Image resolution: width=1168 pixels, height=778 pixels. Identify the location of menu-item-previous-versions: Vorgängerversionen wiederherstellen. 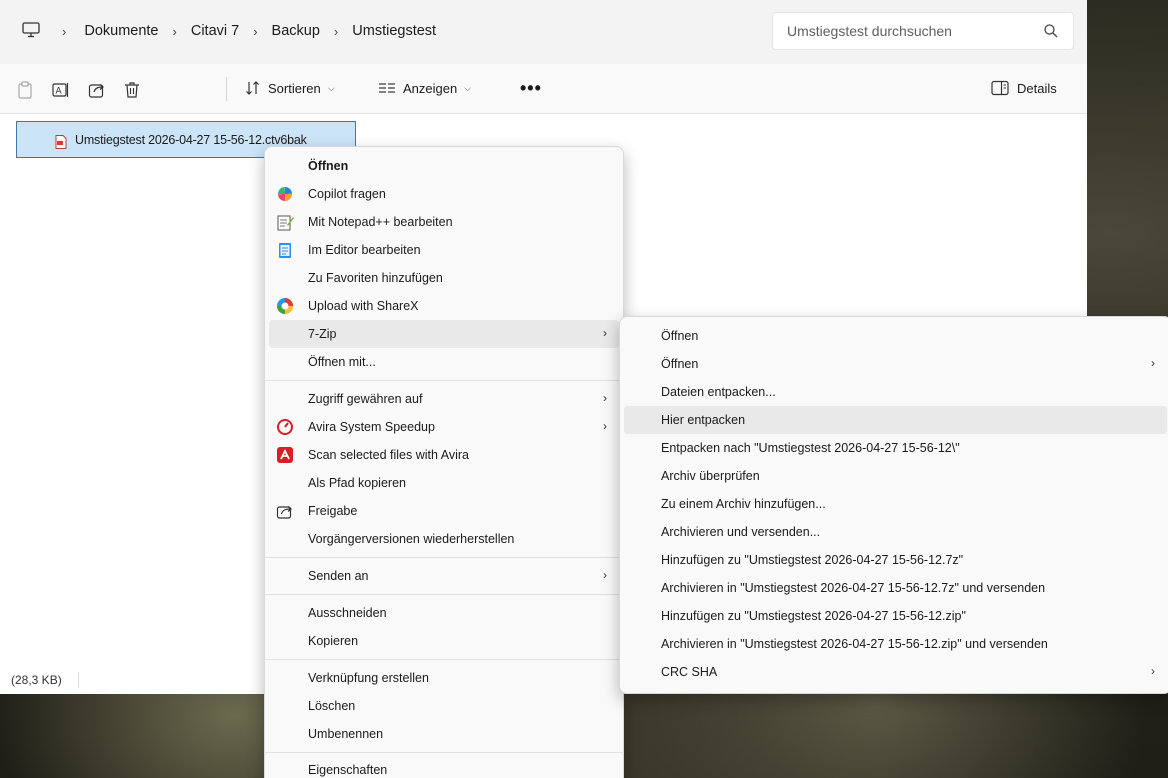
(444, 539).